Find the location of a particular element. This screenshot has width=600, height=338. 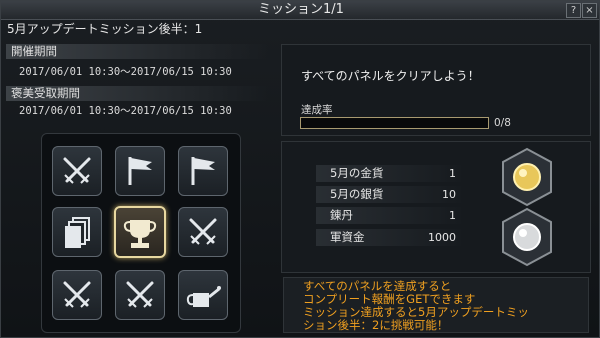

silver-coin-reward is located at coordinates (527, 237).